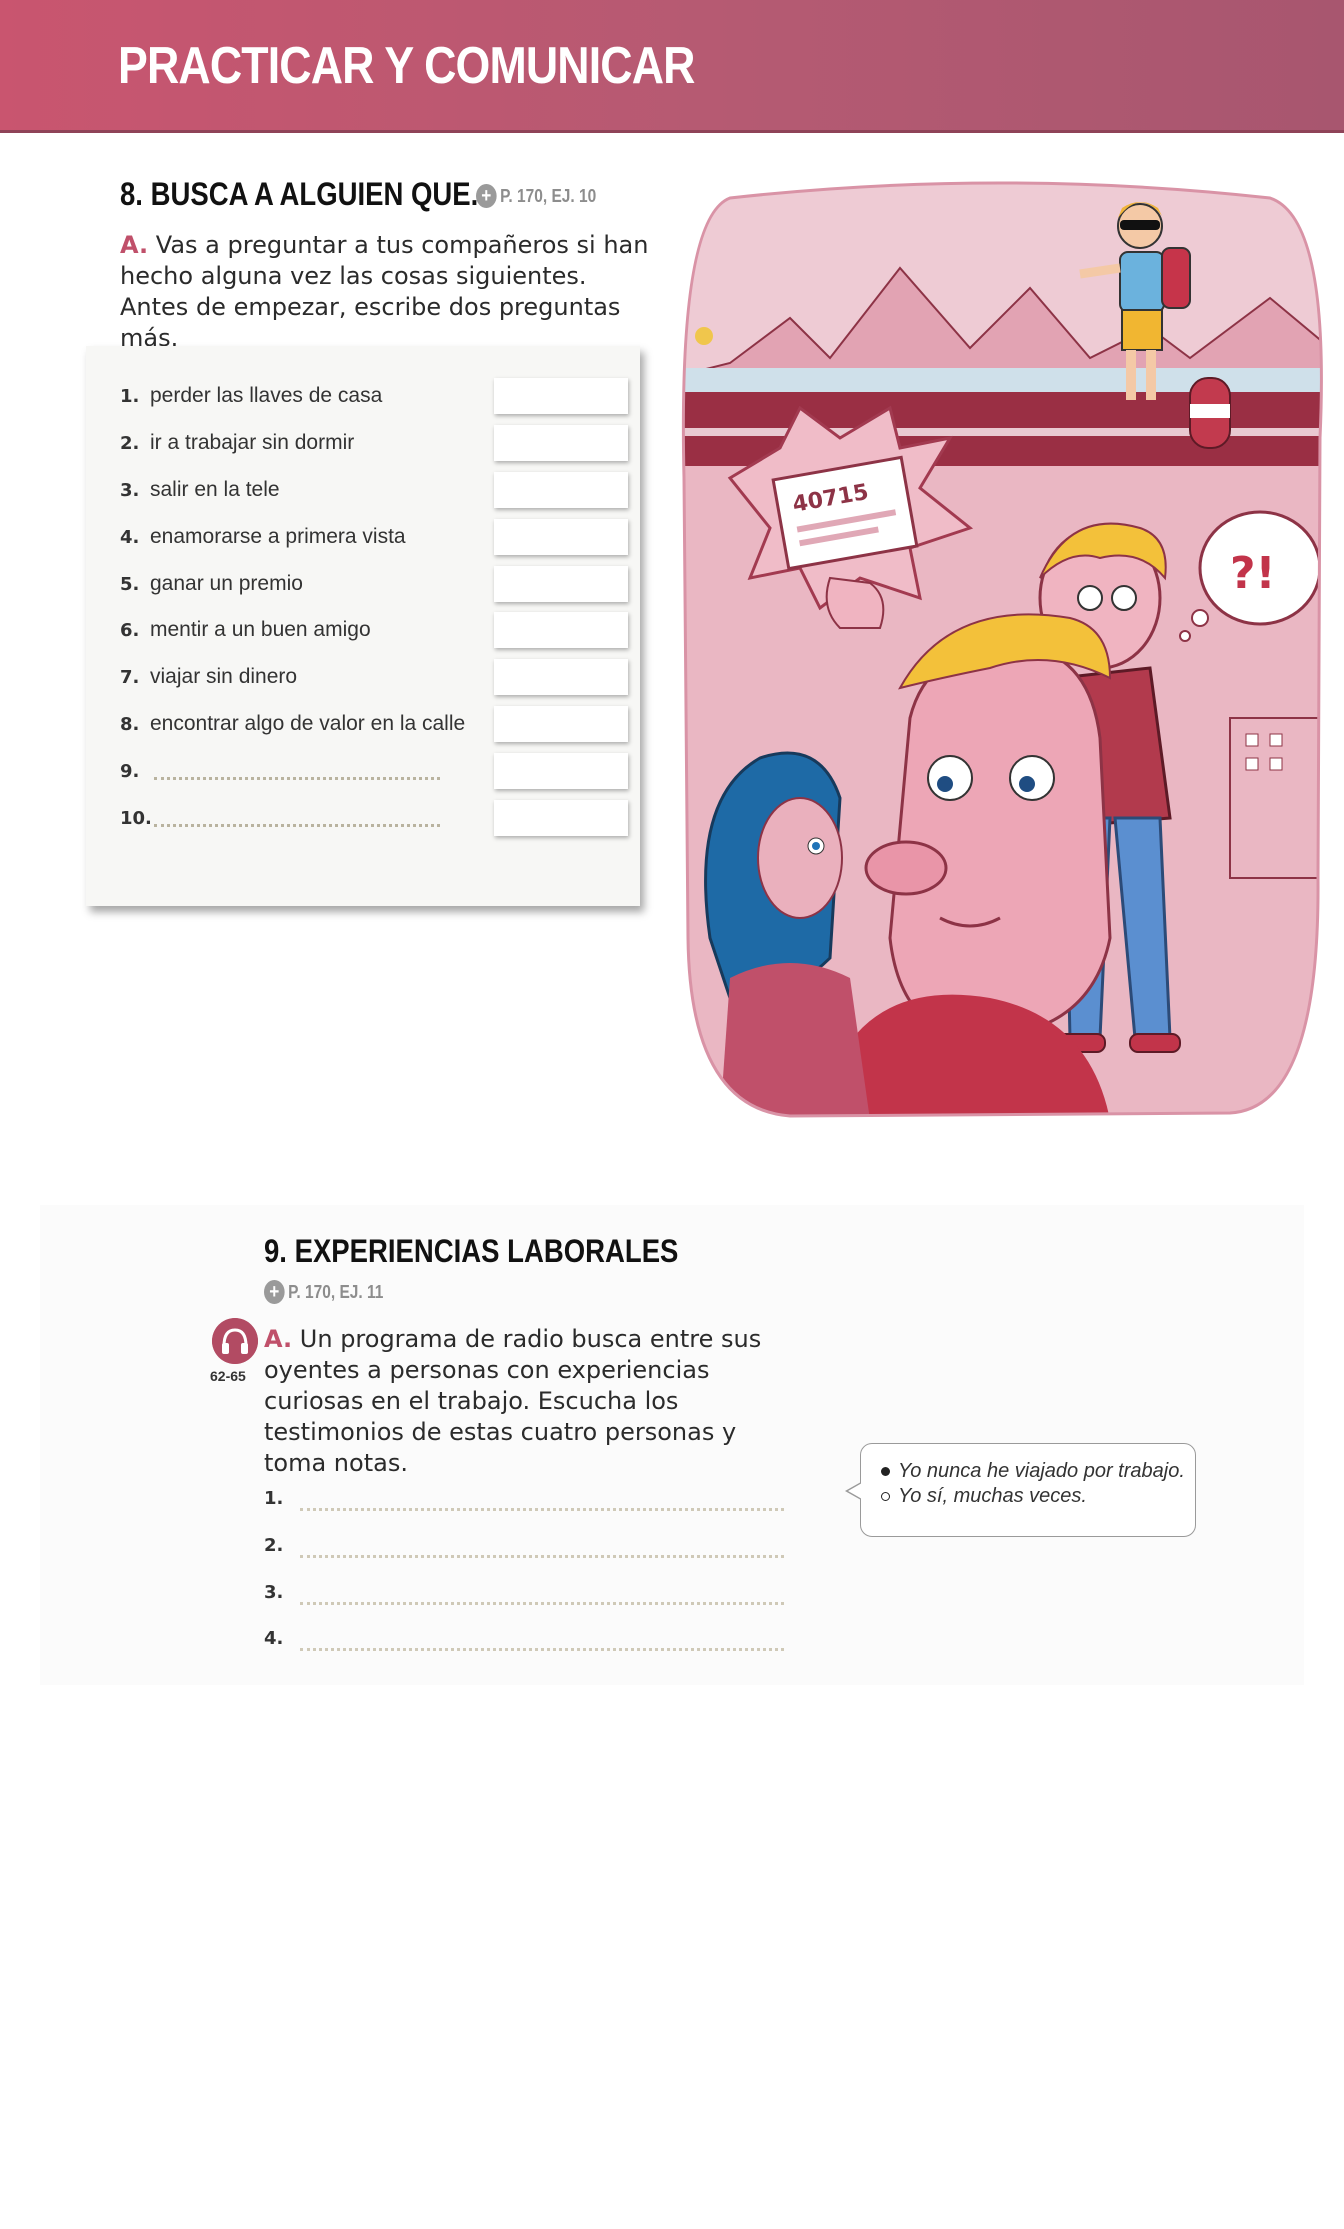 The width and height of the screenshot is (1344, 2229). I want to click on line-number: 2., so click(274, 1545).